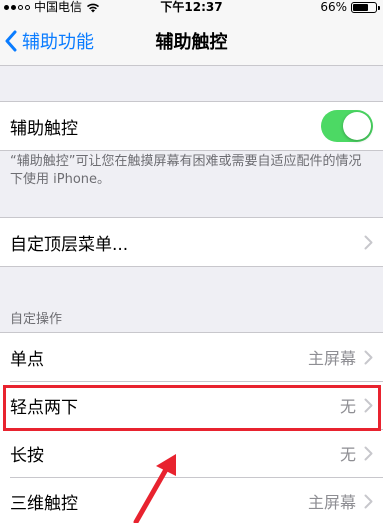  I want to click on custom-actions-header: 自定操作, so click(36, 319).